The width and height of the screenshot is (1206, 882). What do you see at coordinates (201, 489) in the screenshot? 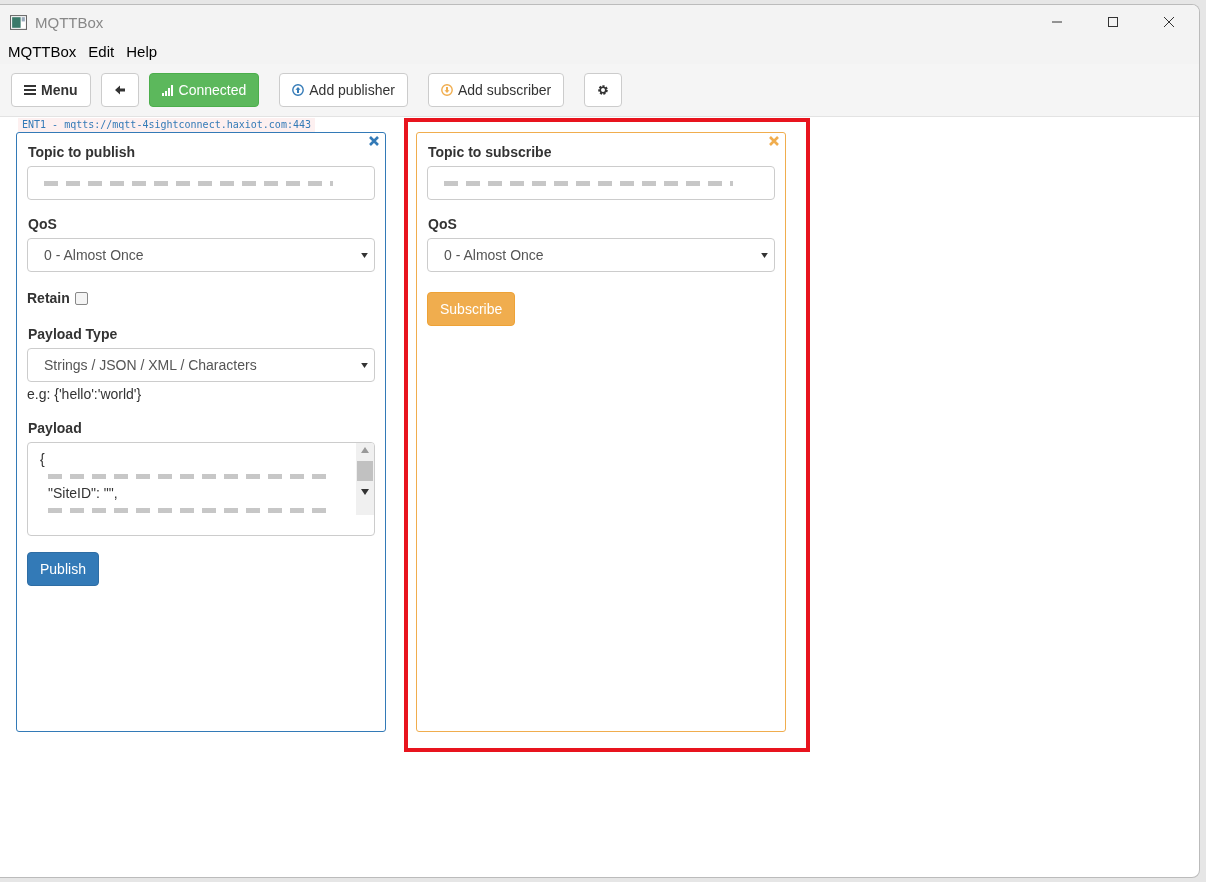
I see `payload-text-area: { "SiteID": "",` at bounding box center [201, 489].